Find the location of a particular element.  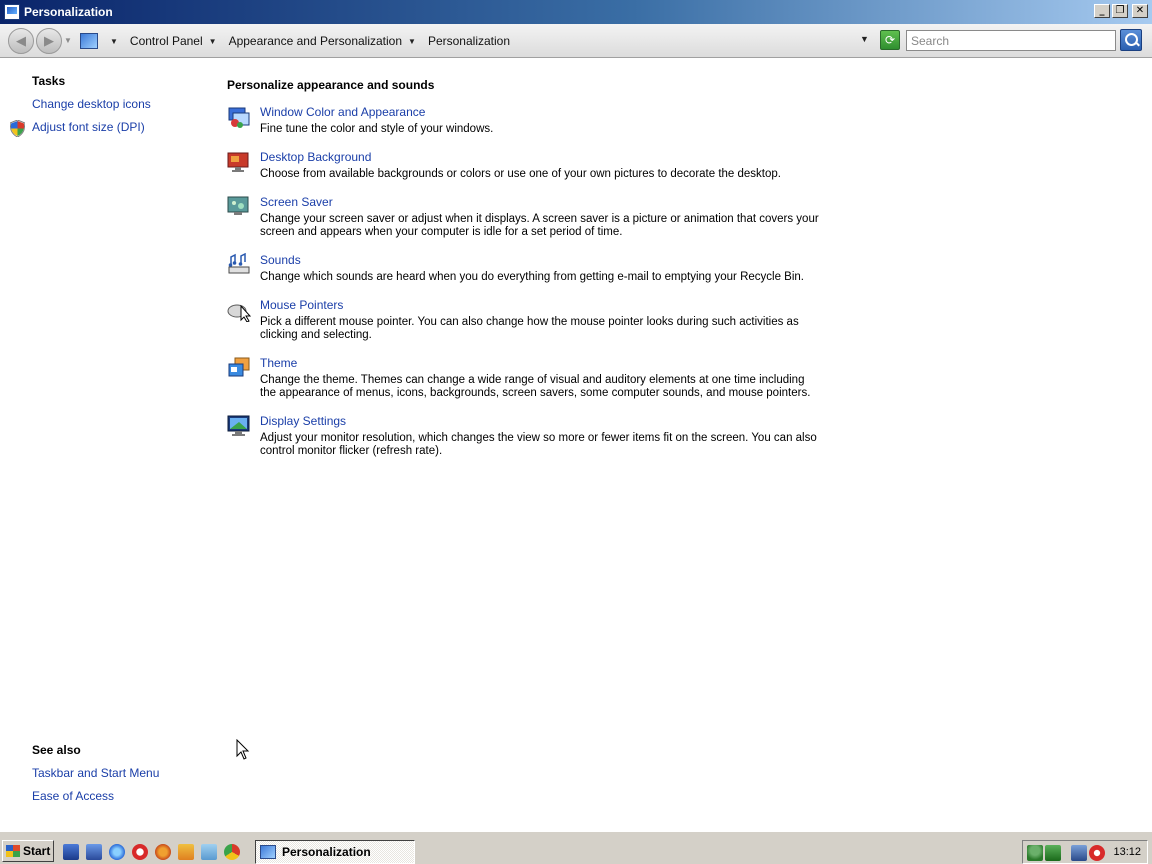

start-label: Start is located at coordinates (37, 851).